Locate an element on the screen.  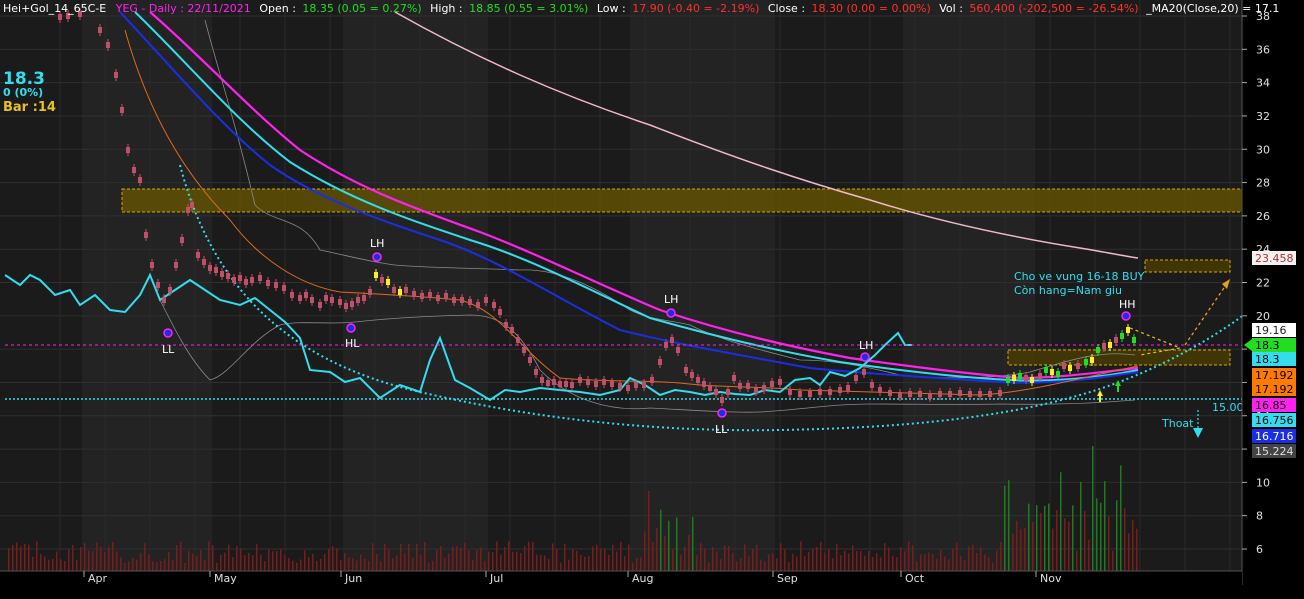
support-value-label: 15.00 is located at coordinates (1228, 407).